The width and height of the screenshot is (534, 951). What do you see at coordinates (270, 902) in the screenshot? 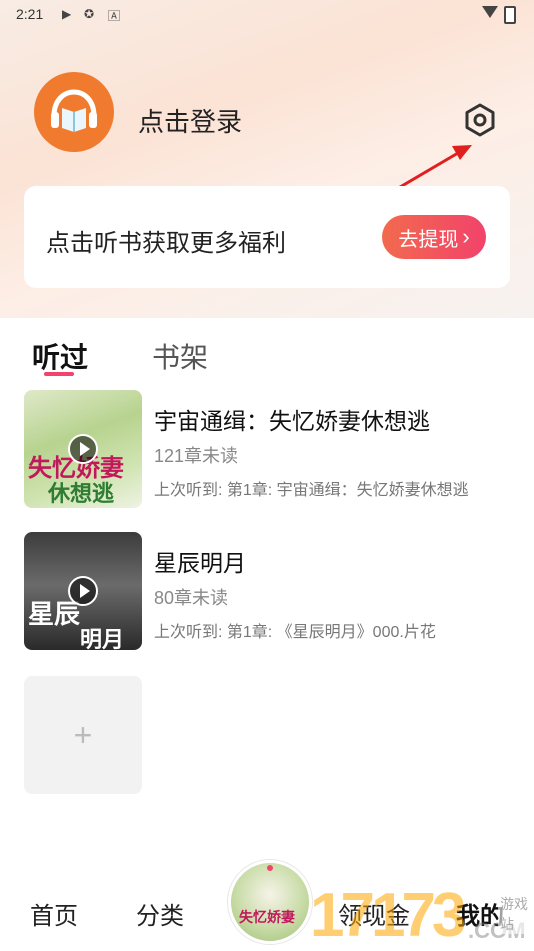
I see `now-playing-button: 失忆娇妻` at bounding box center [270, 902].